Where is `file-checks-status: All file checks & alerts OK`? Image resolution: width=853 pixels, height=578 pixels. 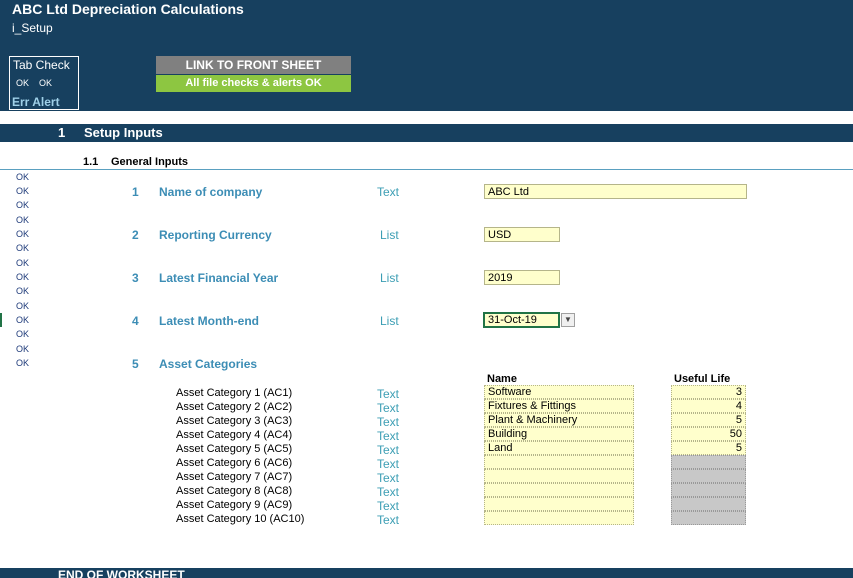
file-checks-status: All file checks & alerts OK is located at coordinates (253, 83).